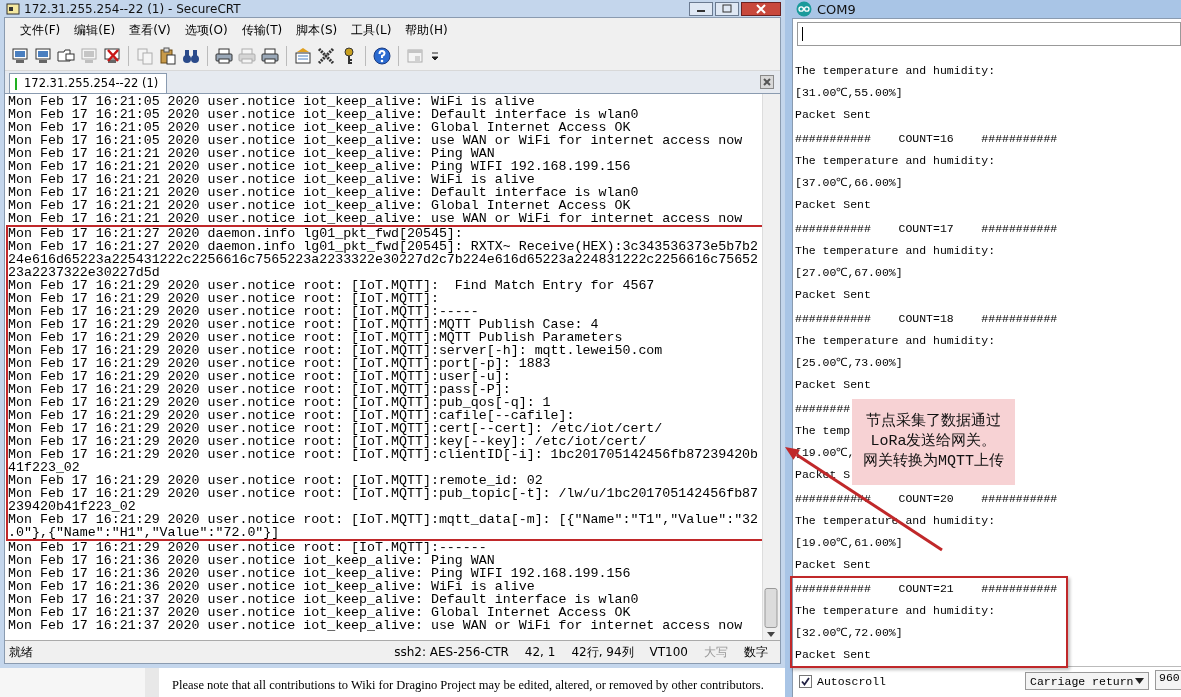 The height and width of the screenshot is (697, 1181). What do you see at coordinates (247, 547) in the screenshot?
I see `terminal-line: Mon Feb 17 16:21:29 2020 user.notice root: [IoT.MQTT]:------` at bounding box center [247, 547].